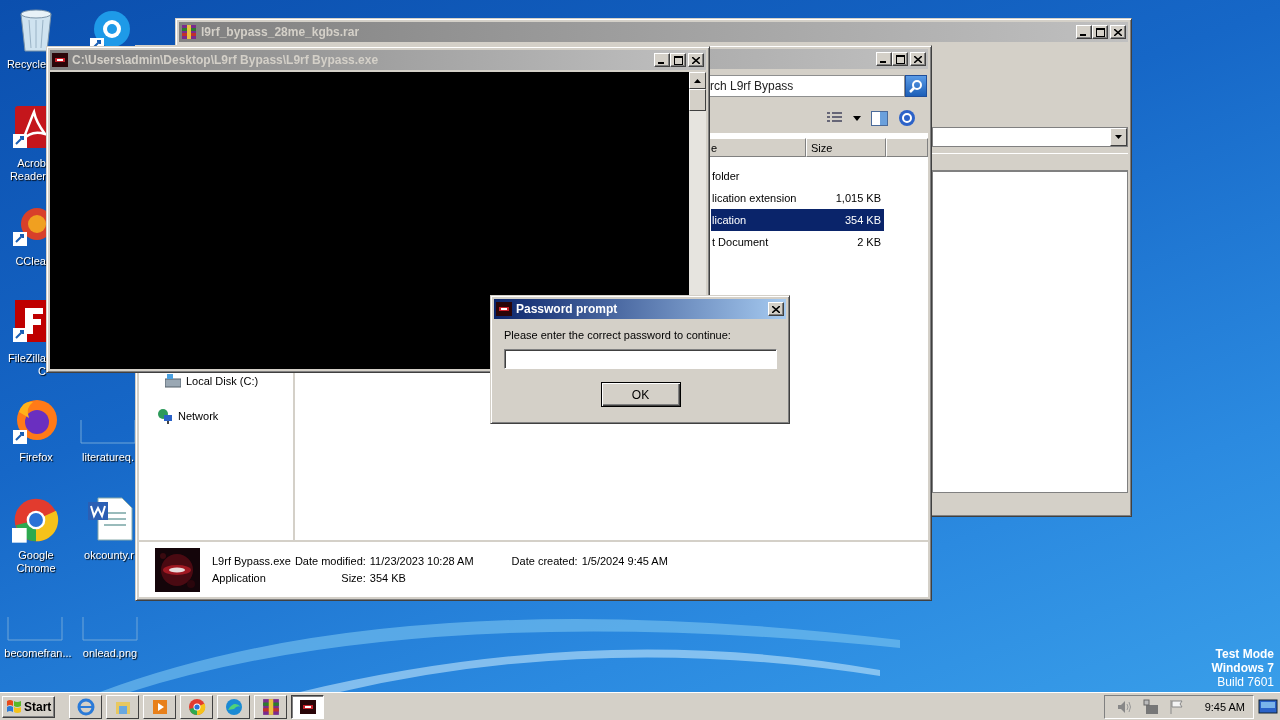  I want to click on file-size: 1,015 KB, so click(857, 198).